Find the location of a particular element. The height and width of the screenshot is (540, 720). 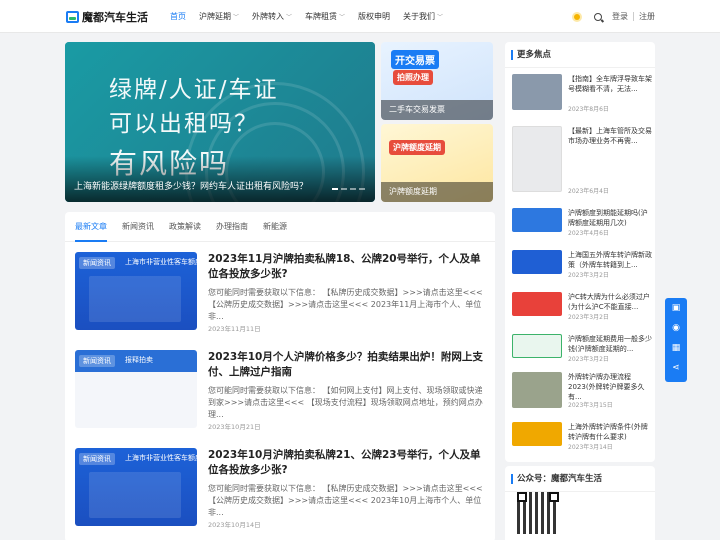

wechat-heading: 公众号：魔都汽车生活 is located at coordinates (580, 479).